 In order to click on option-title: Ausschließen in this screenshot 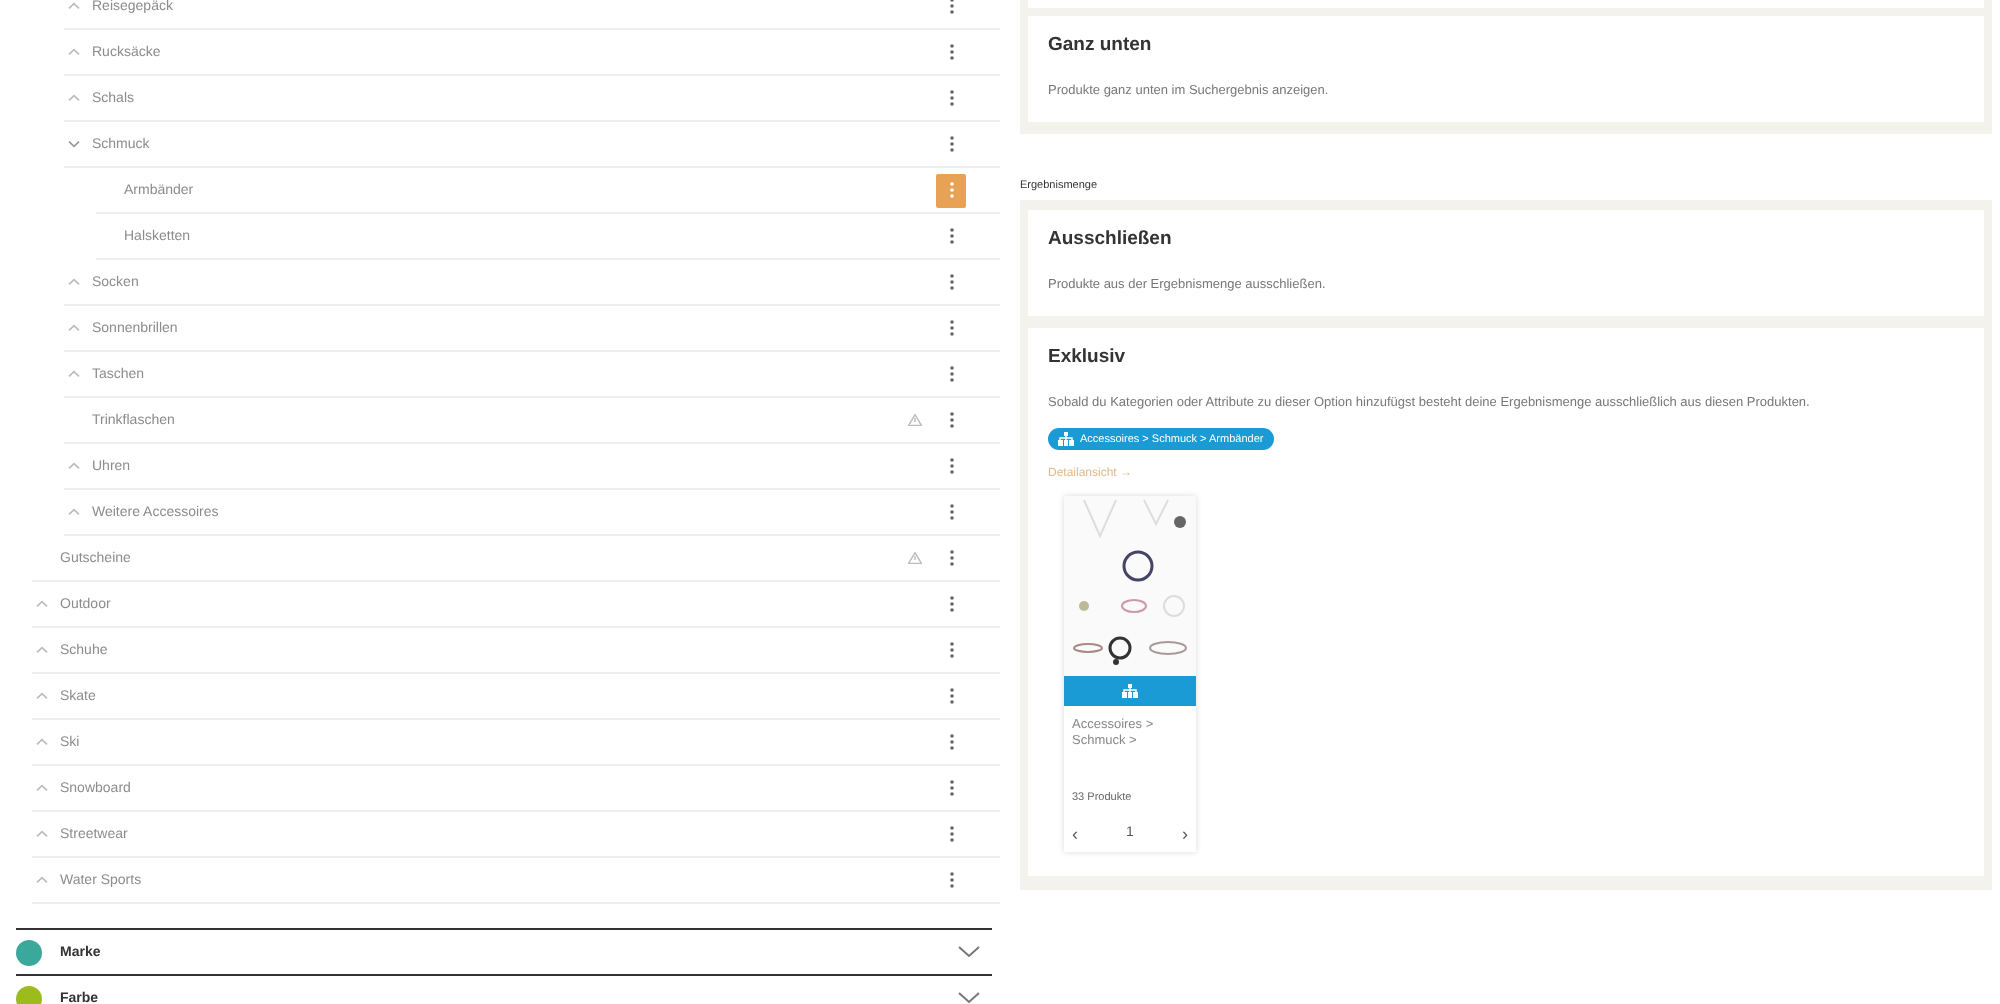, I will do `click(1111, 239)`.